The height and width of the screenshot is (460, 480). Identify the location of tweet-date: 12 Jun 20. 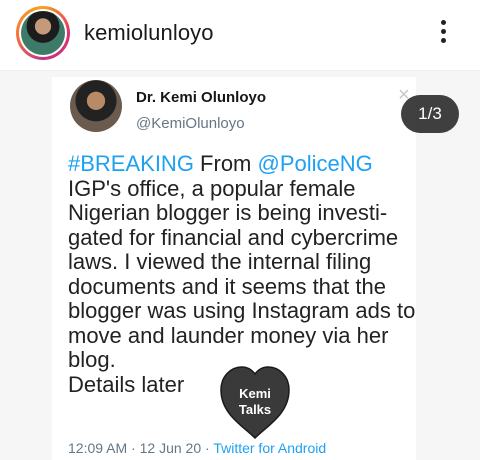
(170, 448).